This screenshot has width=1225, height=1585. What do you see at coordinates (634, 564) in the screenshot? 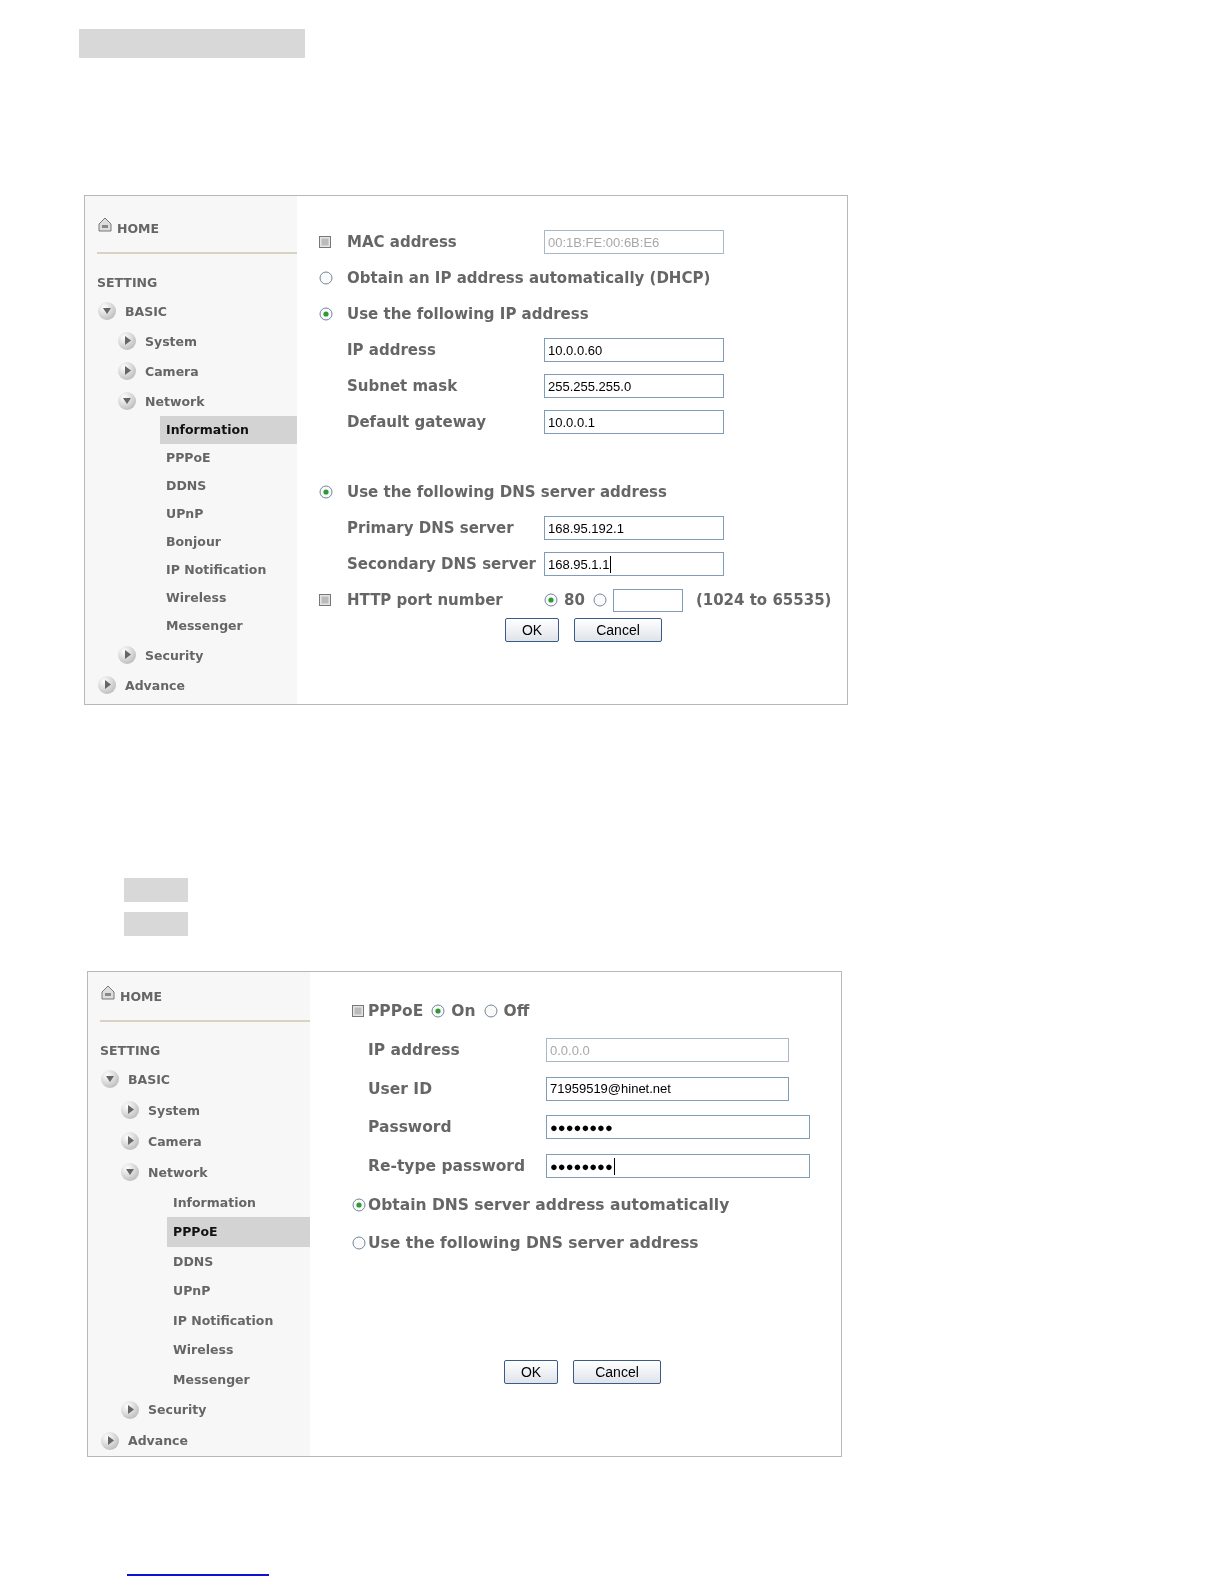
I see `input-field: 168.95.1.1` at bounding box center [634, 564].